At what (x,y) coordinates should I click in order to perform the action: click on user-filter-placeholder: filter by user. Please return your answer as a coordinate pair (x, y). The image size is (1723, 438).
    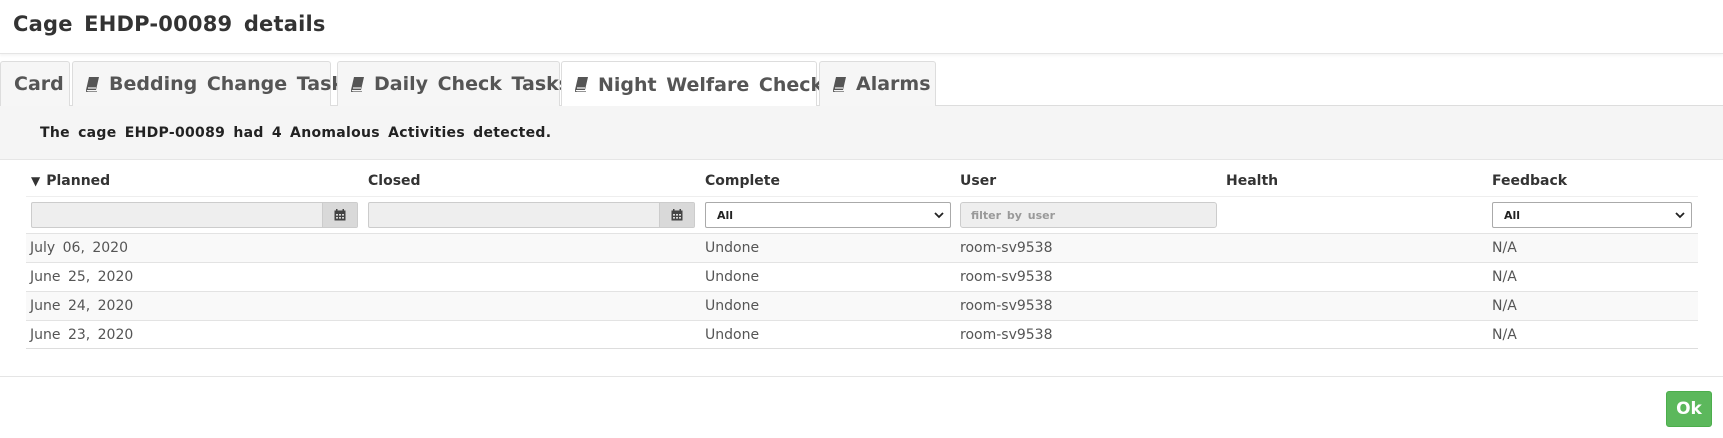
    Looking at the image, I should click on (1013, 215).